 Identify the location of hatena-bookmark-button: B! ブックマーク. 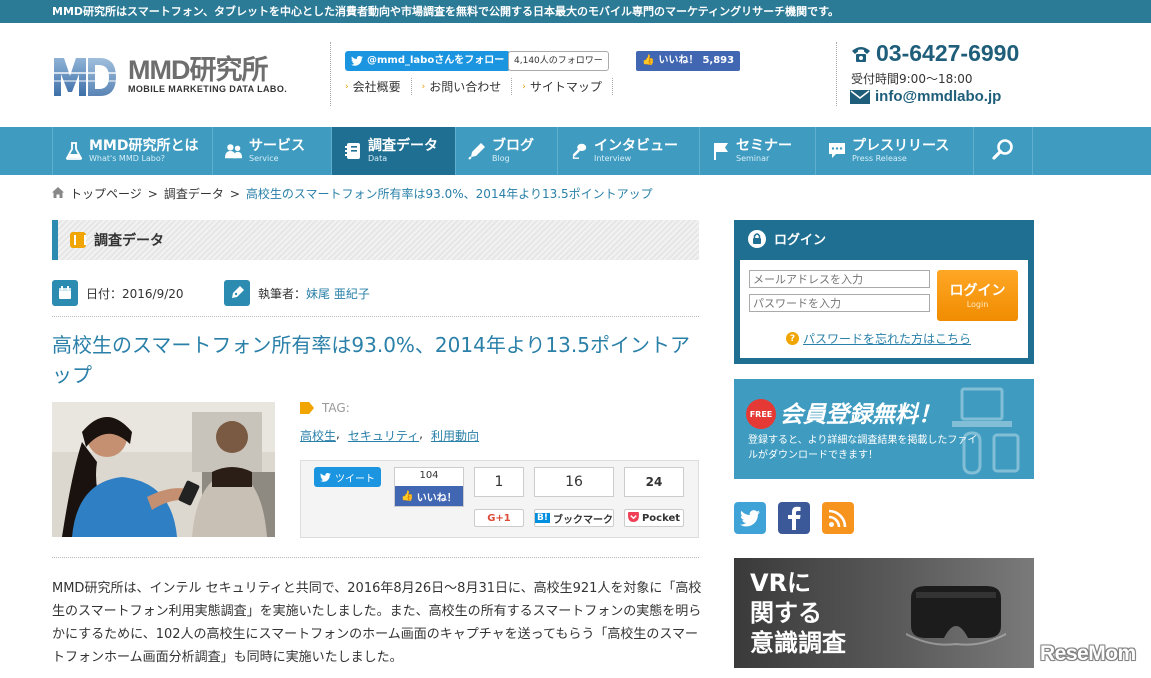
(574, 518).